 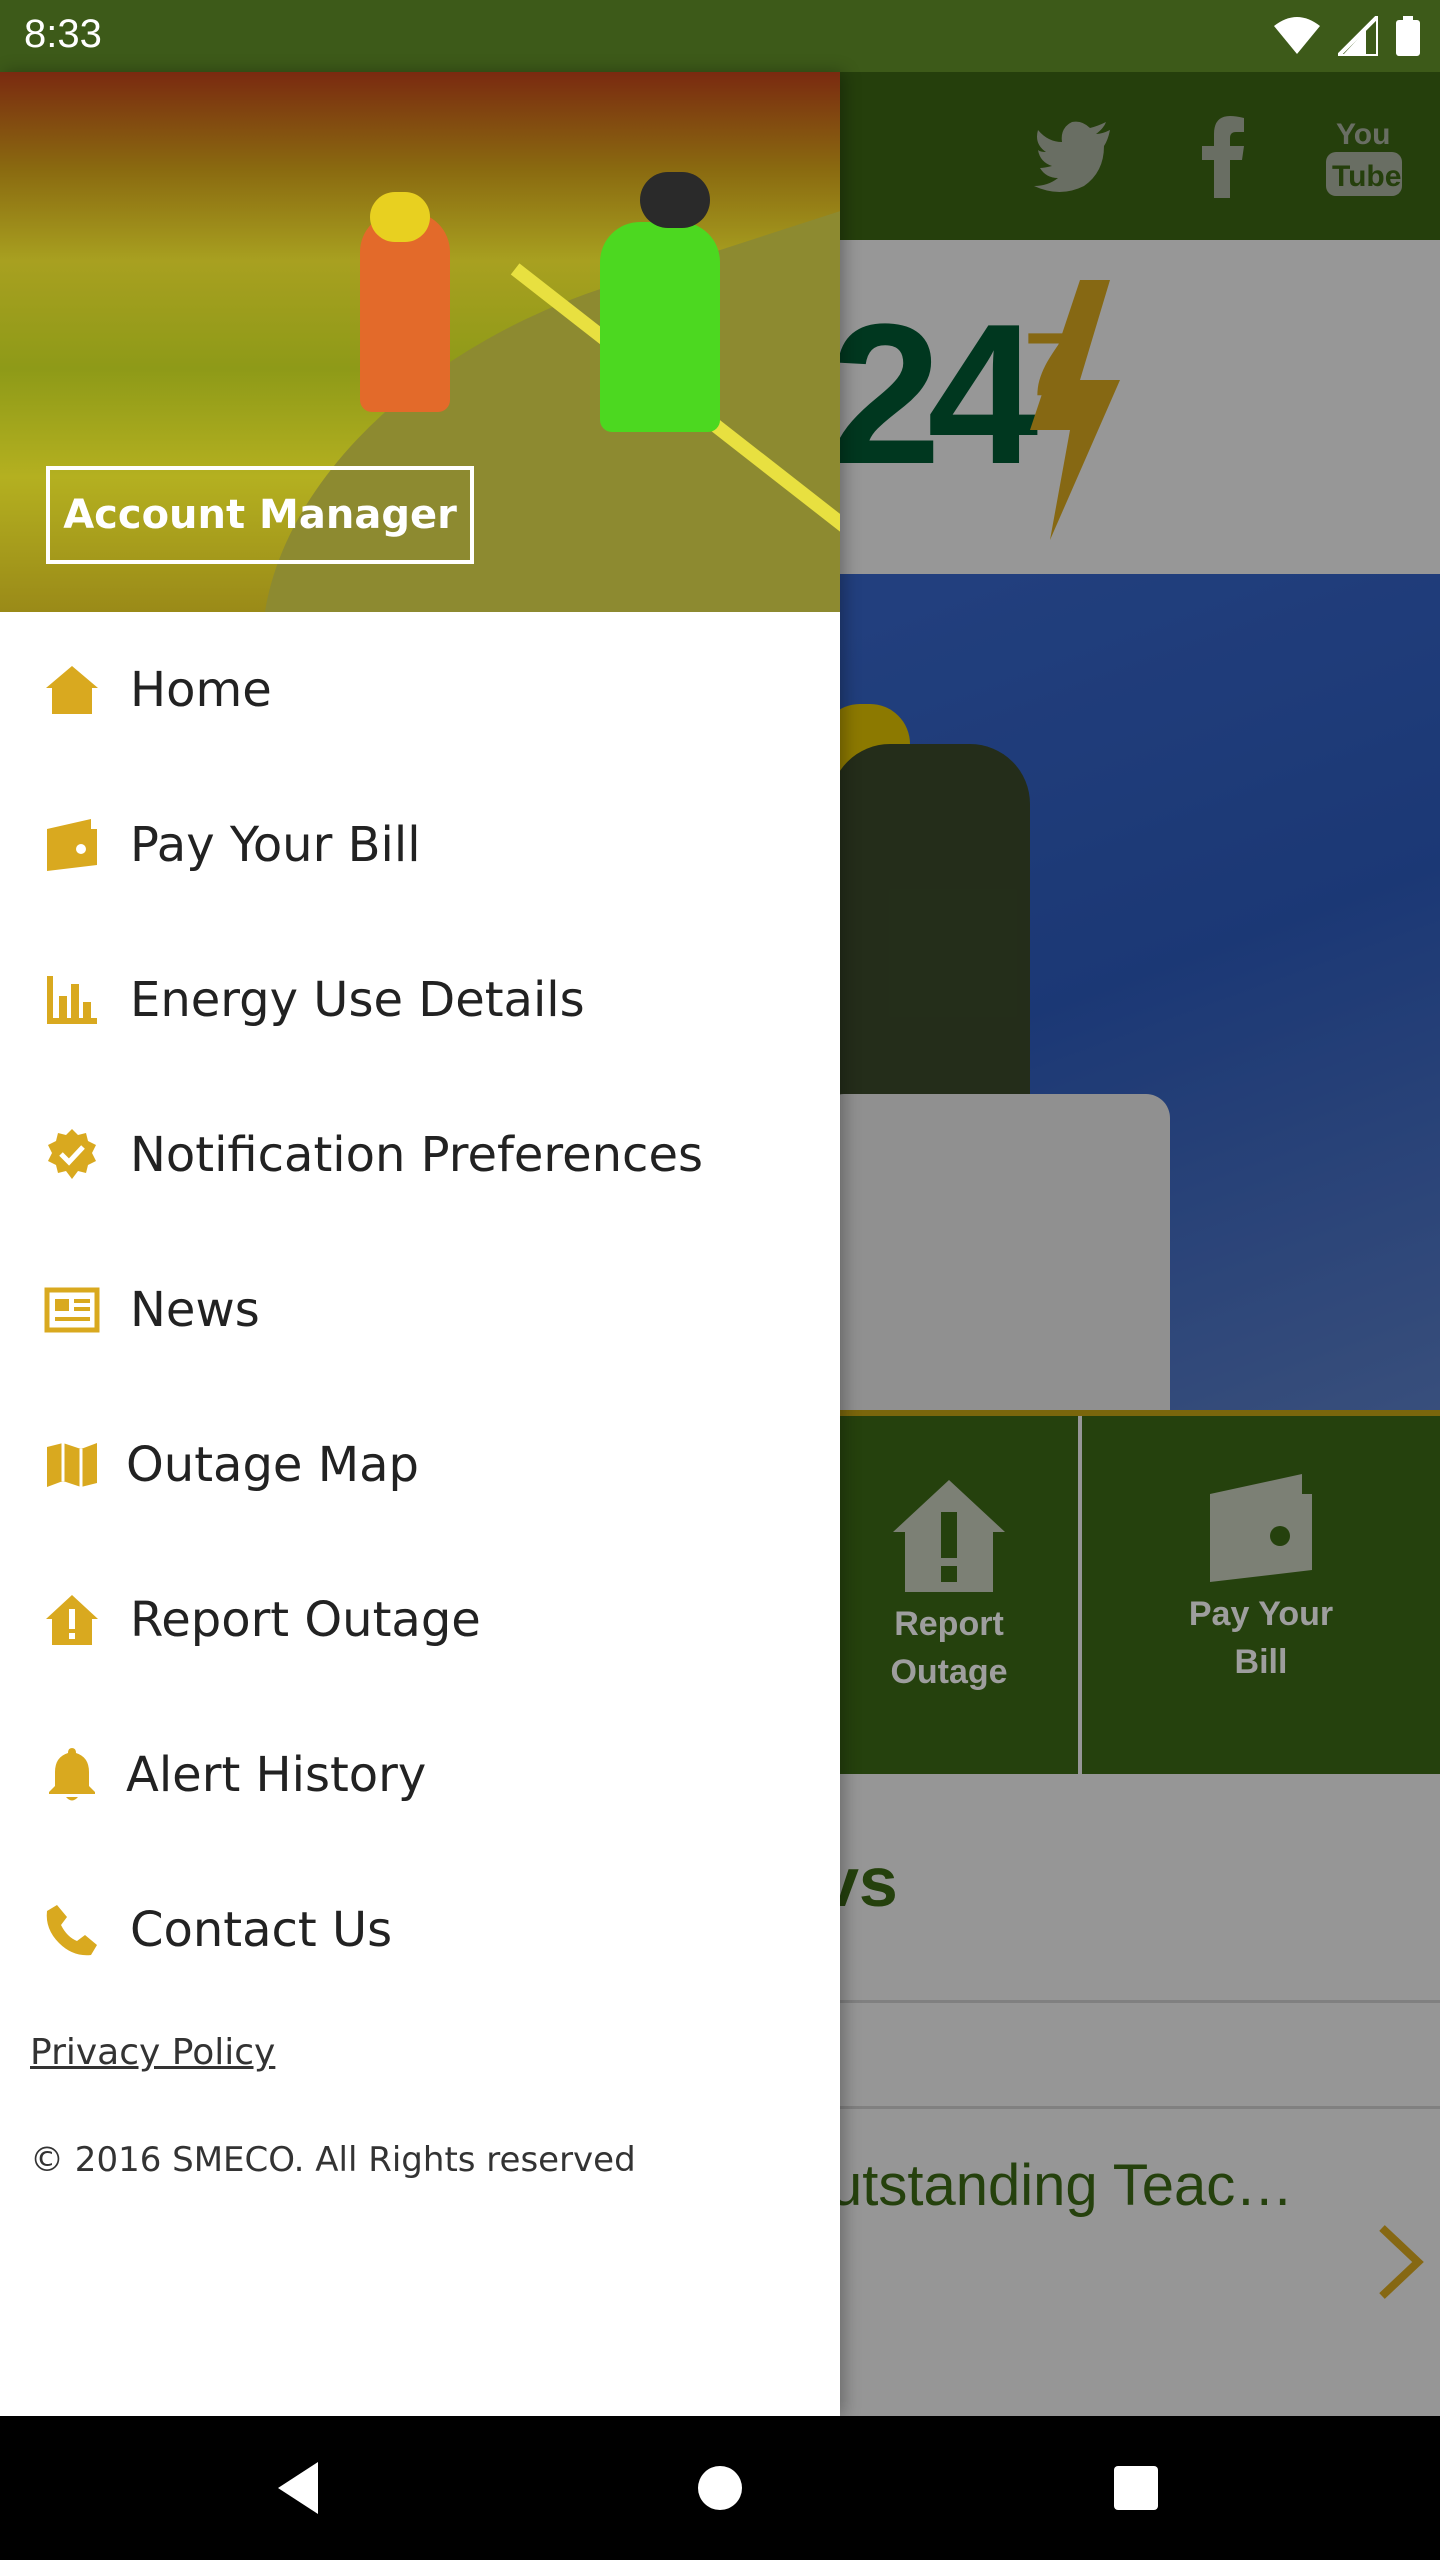 I want to click on status-bar: 8:33, so click(x=720, y=36).